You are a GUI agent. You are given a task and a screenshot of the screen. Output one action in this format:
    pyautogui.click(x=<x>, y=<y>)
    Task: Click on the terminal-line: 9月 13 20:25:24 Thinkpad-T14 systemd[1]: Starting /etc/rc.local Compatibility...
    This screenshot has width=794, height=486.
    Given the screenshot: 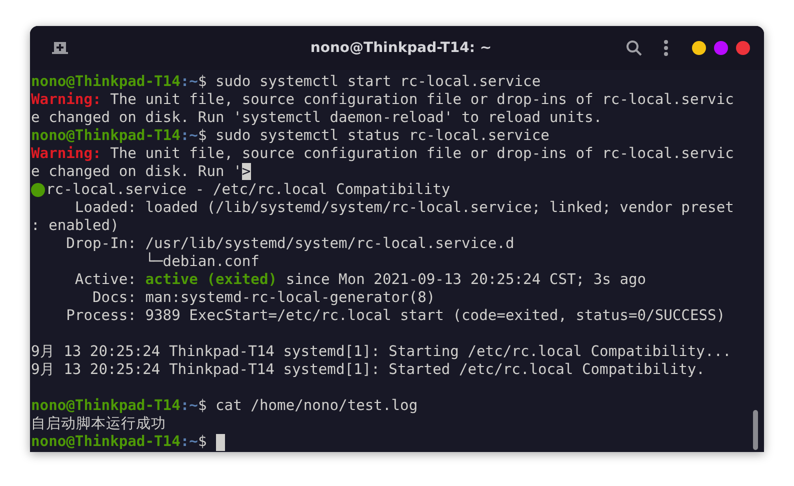 What is the action you would take?
    pyautogui.click(x=381, y=352)
    